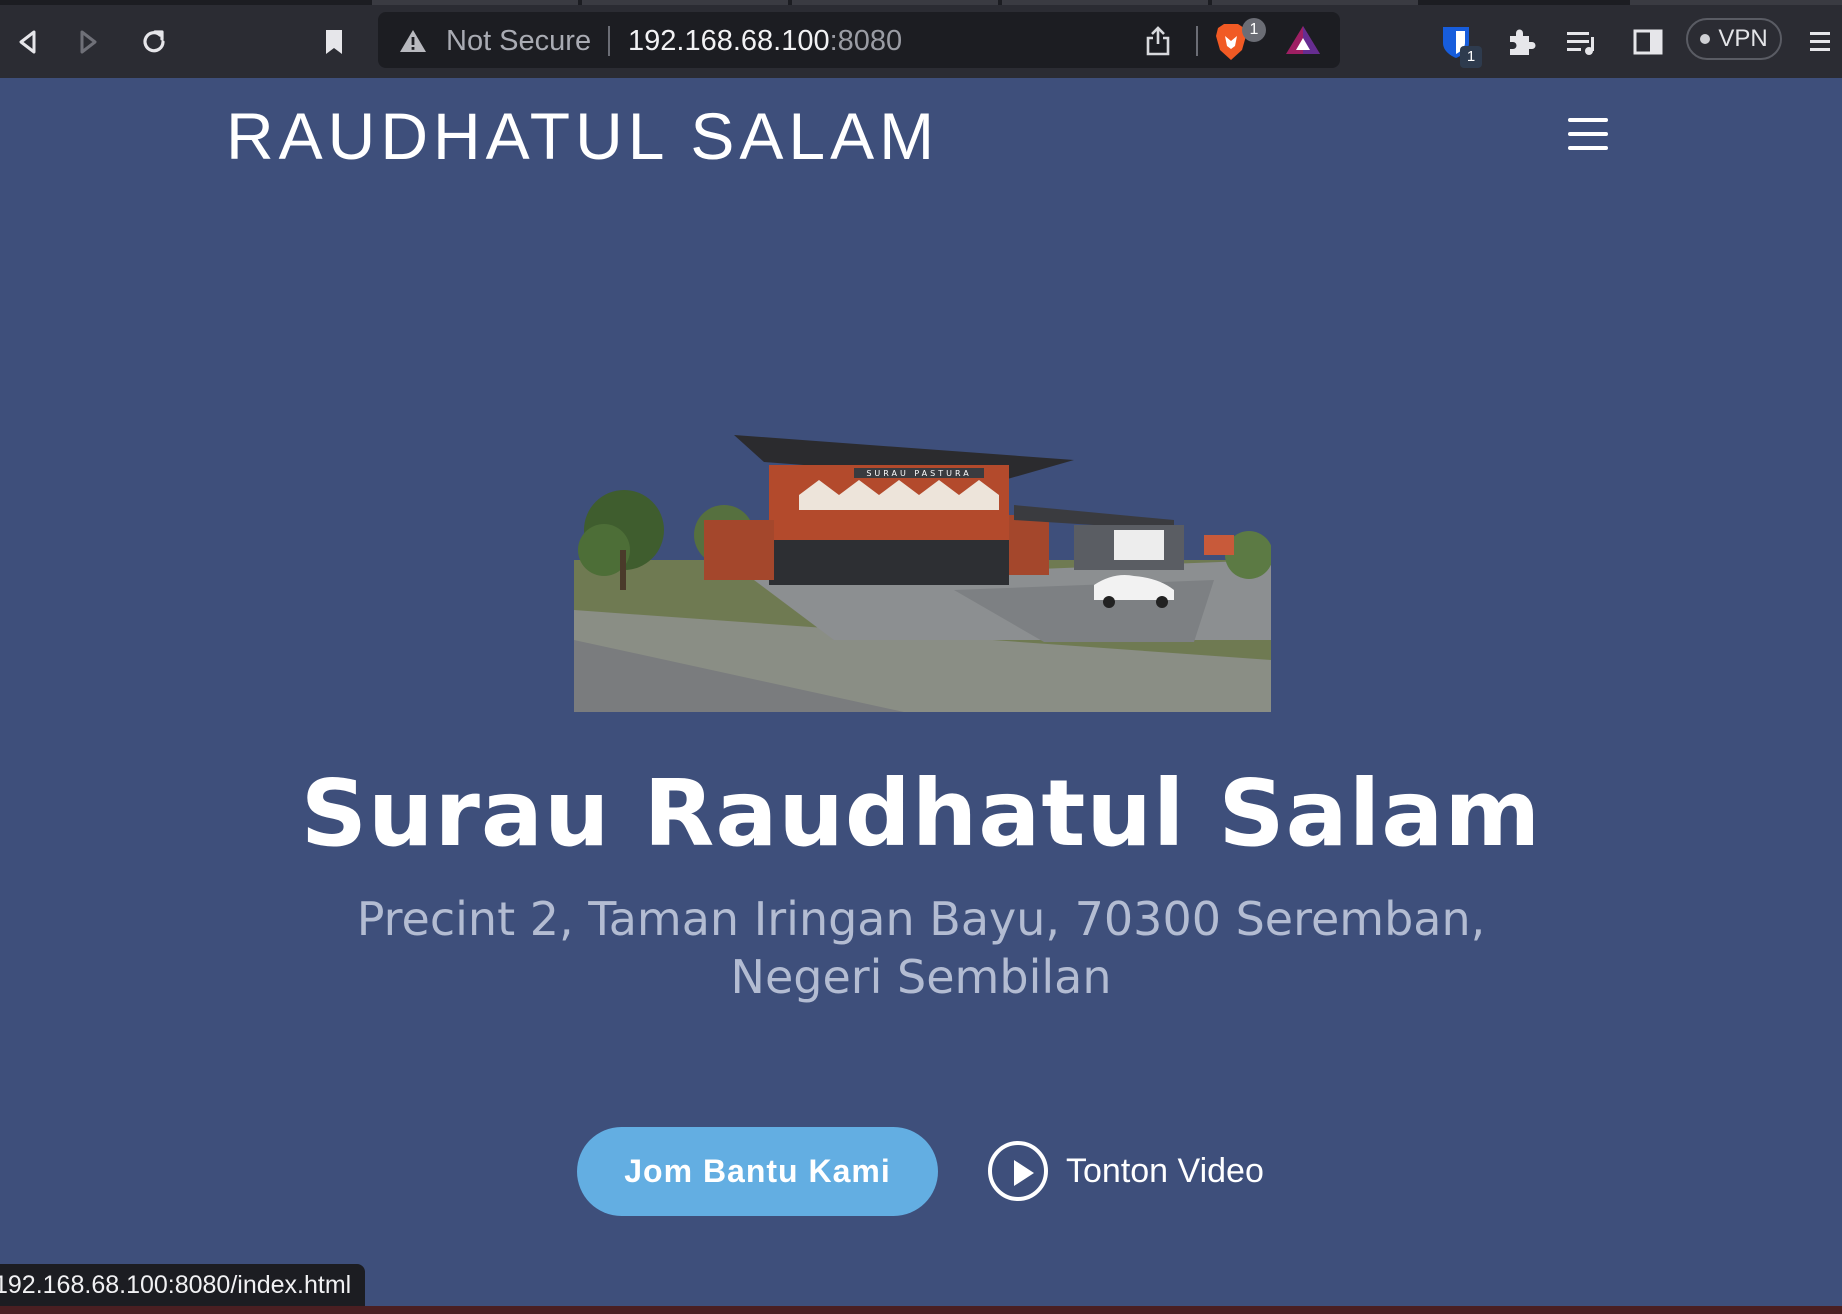 The height and width of the screenshot is (1314, 1842). I want to click on browser-menu-button, so click(1818, 42).